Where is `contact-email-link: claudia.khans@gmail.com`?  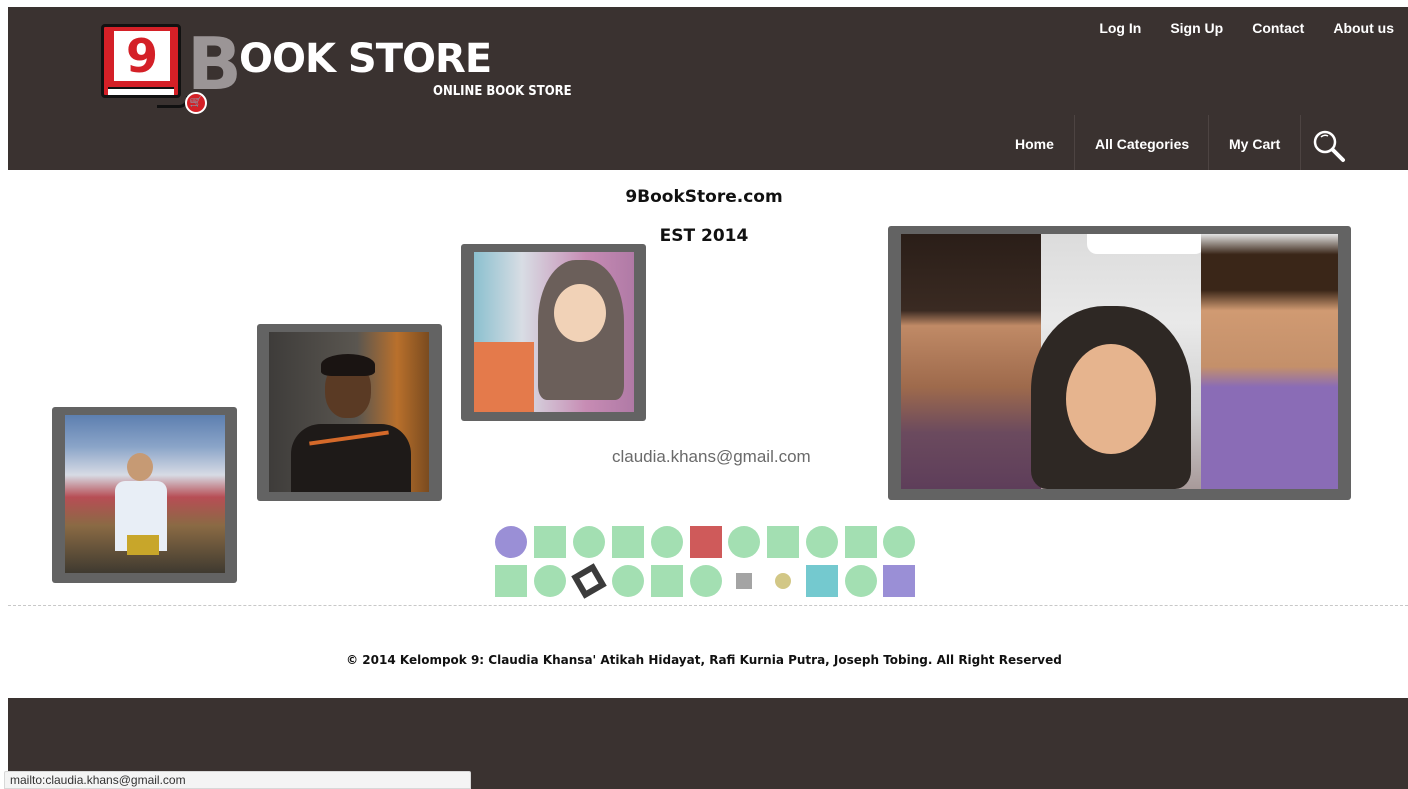 contact-email-link: claudia.khans@gmail.com is located at coordinates (711, 457).